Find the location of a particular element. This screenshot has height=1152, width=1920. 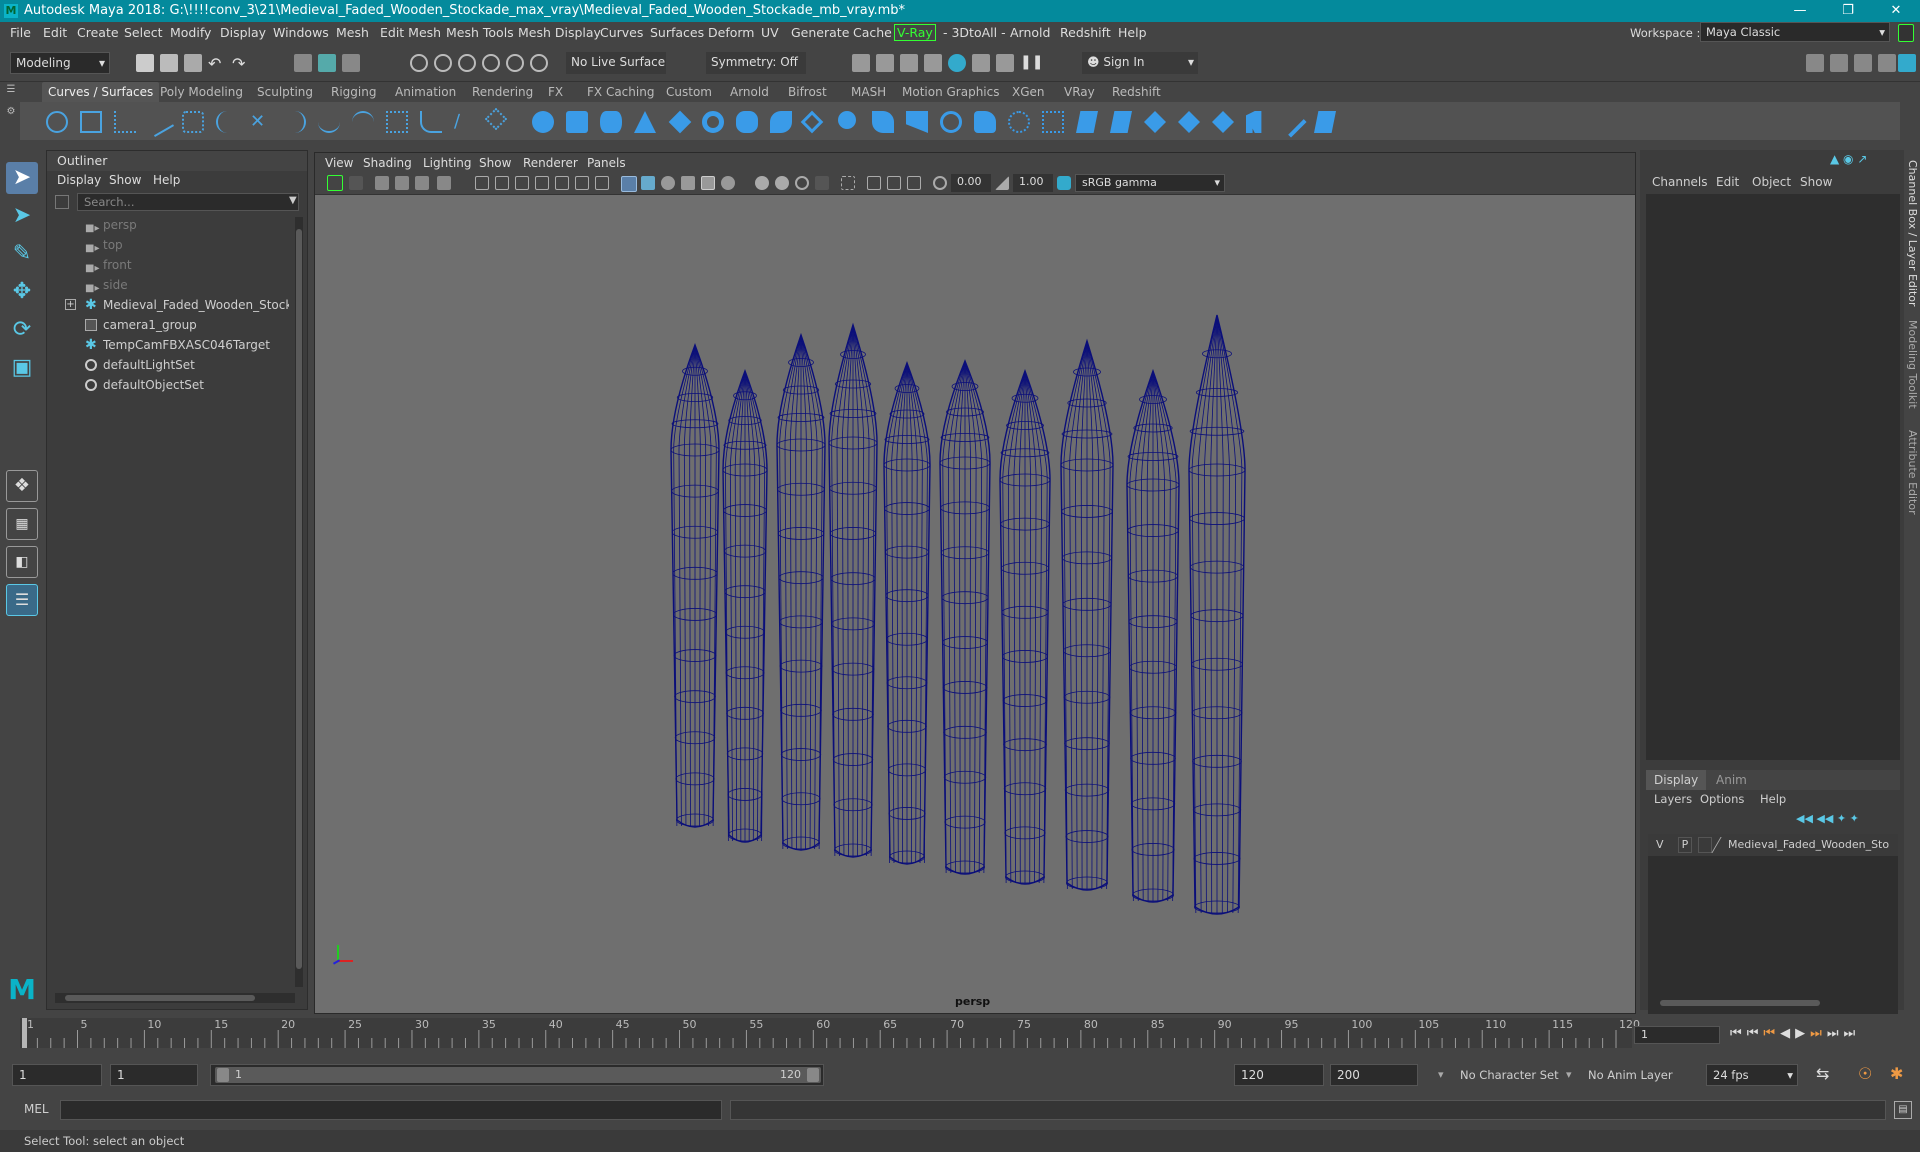

new-layer-icon: ✦ is located at coordinates (1843, 818).